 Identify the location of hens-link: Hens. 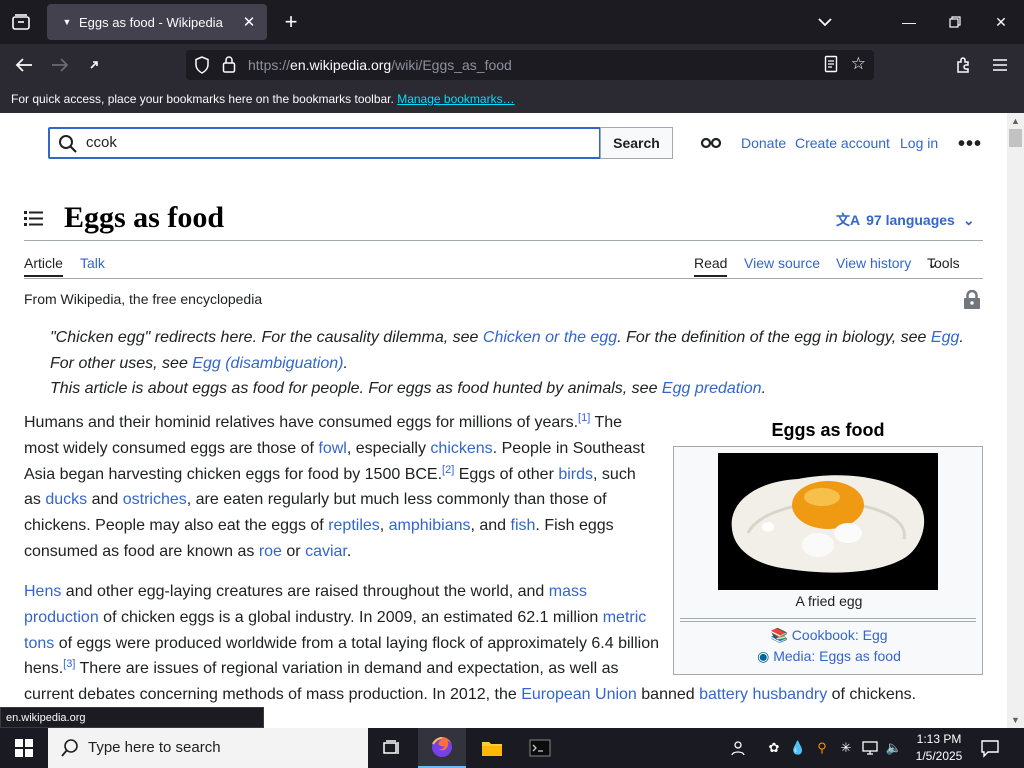
(42, 591).